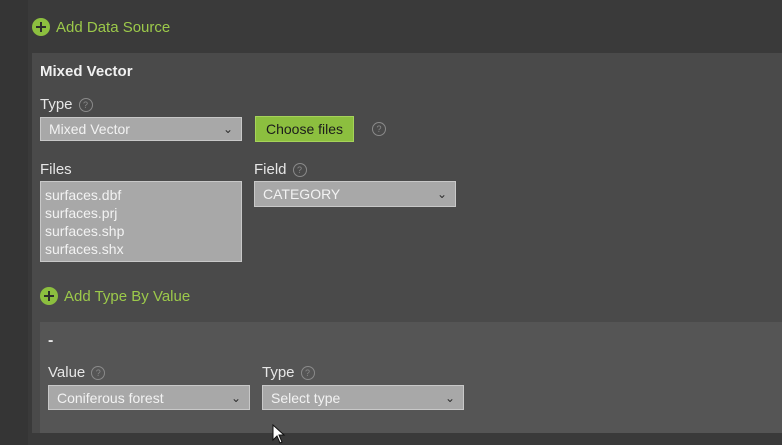  I want to click on type-by-value-title: -, so click(51, 340).